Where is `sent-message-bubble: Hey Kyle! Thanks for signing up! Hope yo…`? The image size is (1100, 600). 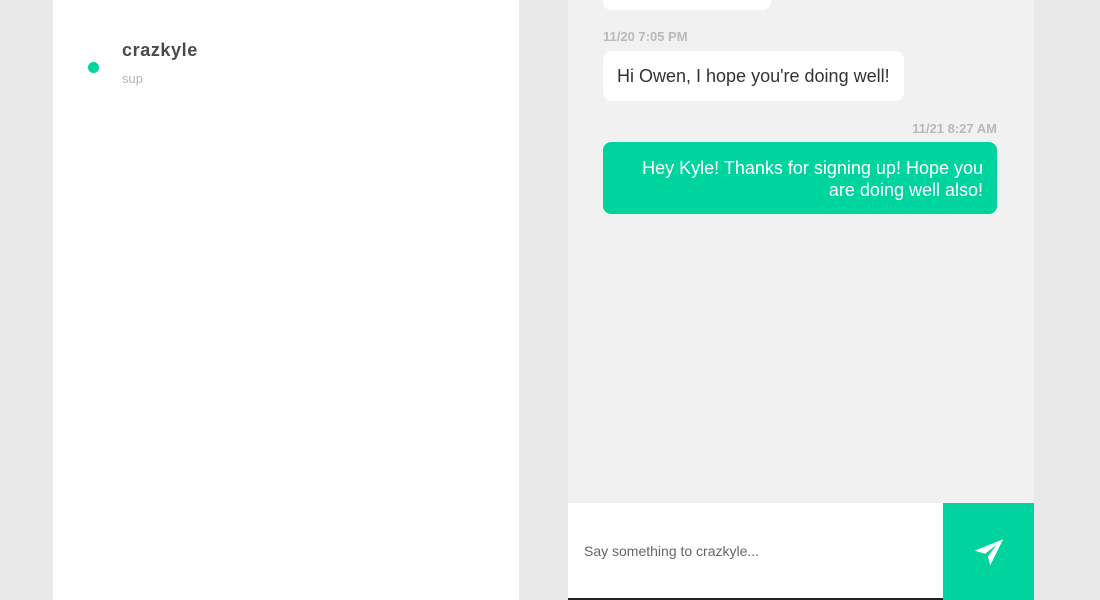
sent-message-bubble: Hey Kyle! Thanks for signing up! Hope yo… is located at coordinates (800, 178).